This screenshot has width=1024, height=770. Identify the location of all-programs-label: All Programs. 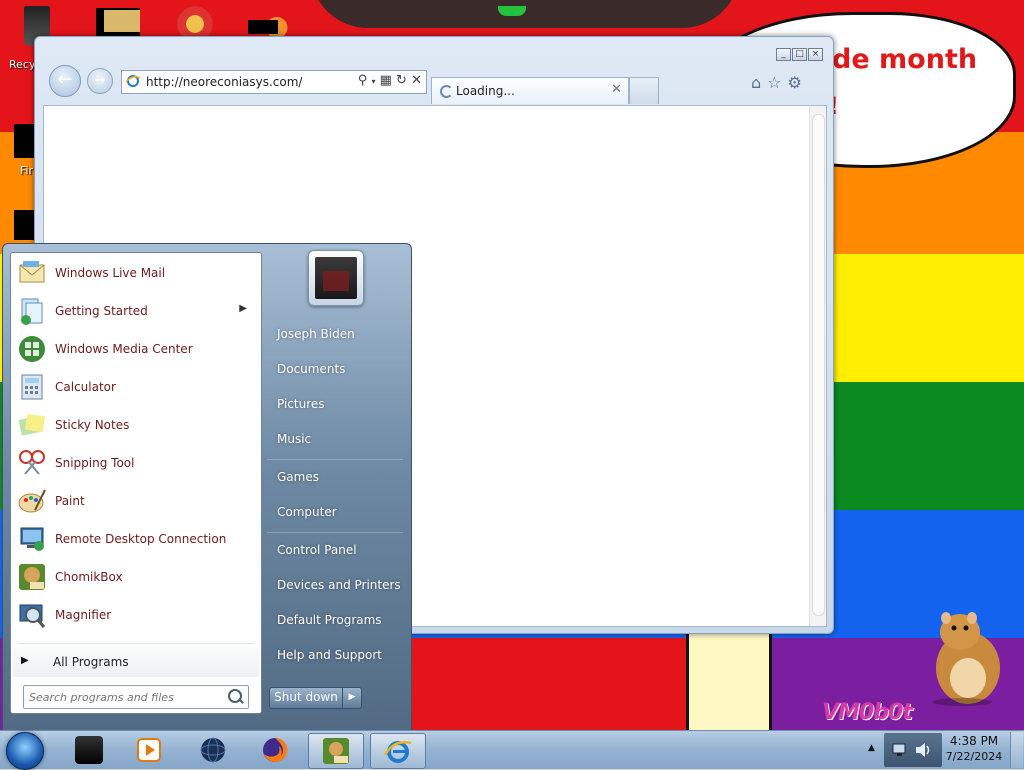
(91, 662).